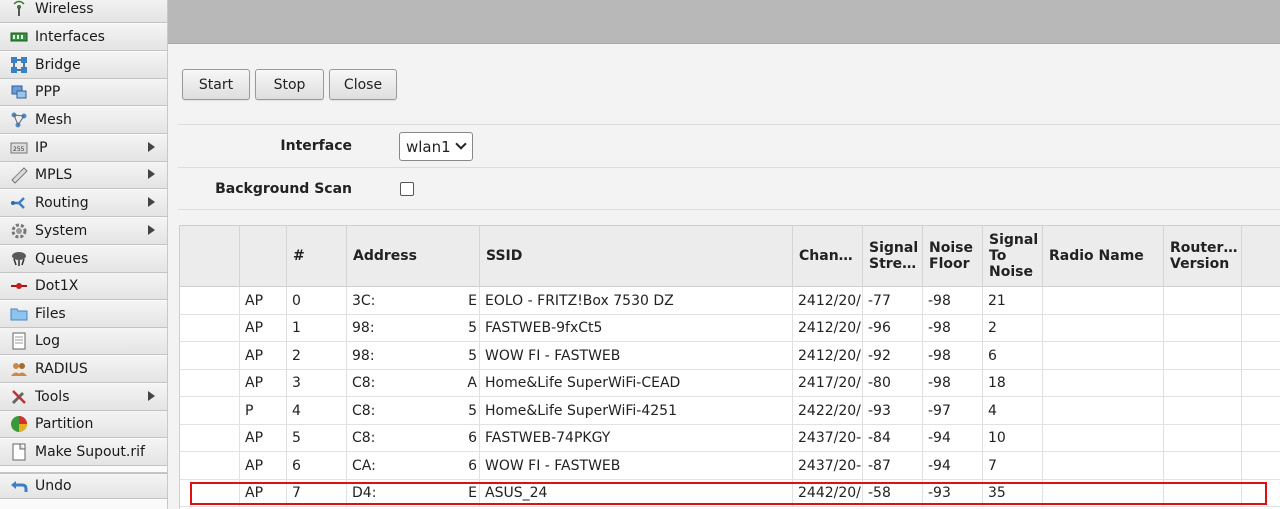  I want to click on sidebar-item-queues: Queues, so click(83, 259).